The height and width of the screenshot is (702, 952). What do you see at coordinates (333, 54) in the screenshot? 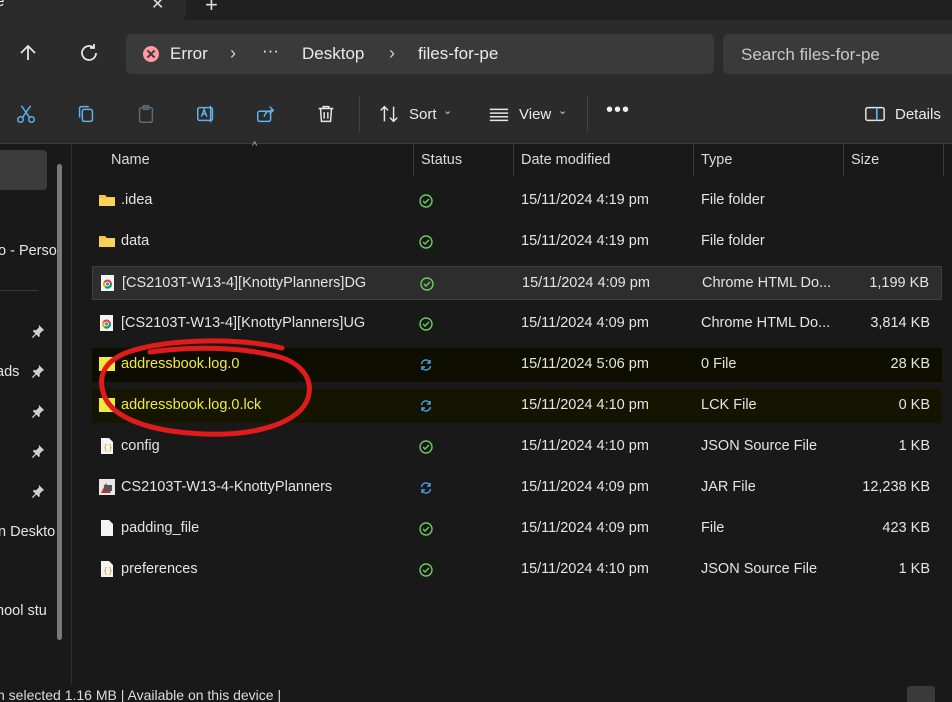
I see `breadcrumb-desktop: Desktop` at bounding box center [333, 54].